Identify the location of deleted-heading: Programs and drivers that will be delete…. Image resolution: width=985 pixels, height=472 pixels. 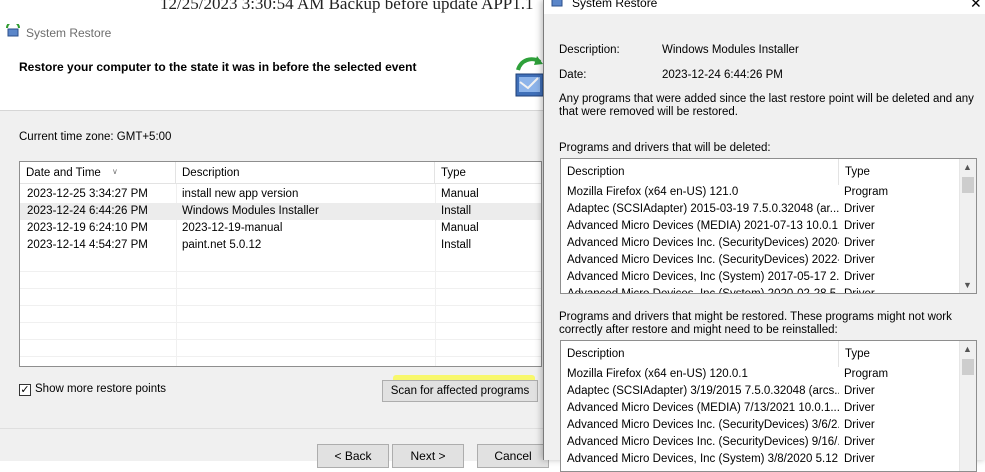
(665, 148).